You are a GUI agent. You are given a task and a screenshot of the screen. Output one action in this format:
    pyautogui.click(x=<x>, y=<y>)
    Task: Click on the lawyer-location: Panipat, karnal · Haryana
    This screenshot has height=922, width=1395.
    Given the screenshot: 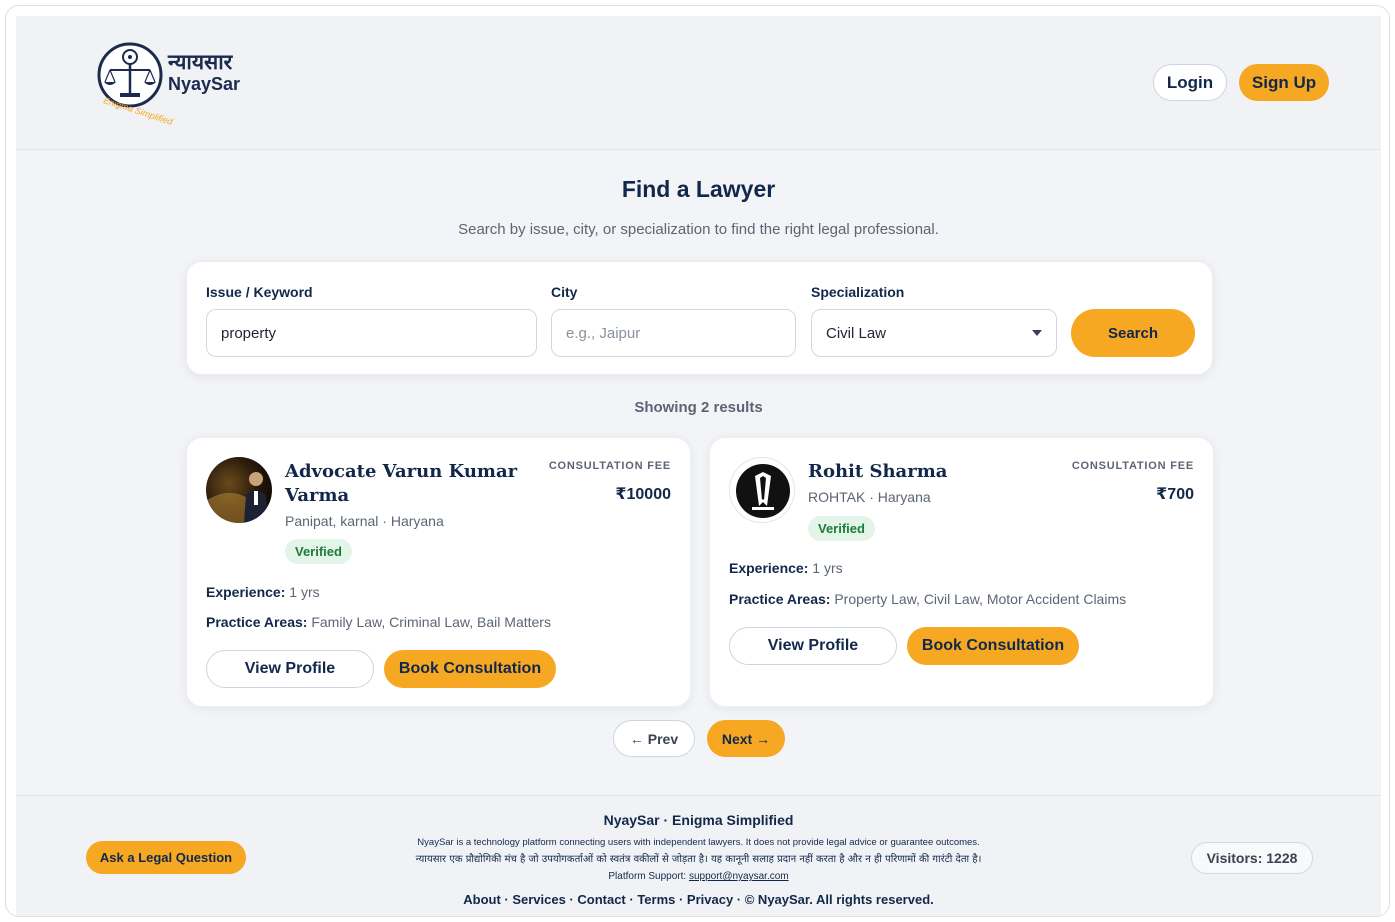 What is the action you would take?
    pyautogui.click(x=364, y=521)
    